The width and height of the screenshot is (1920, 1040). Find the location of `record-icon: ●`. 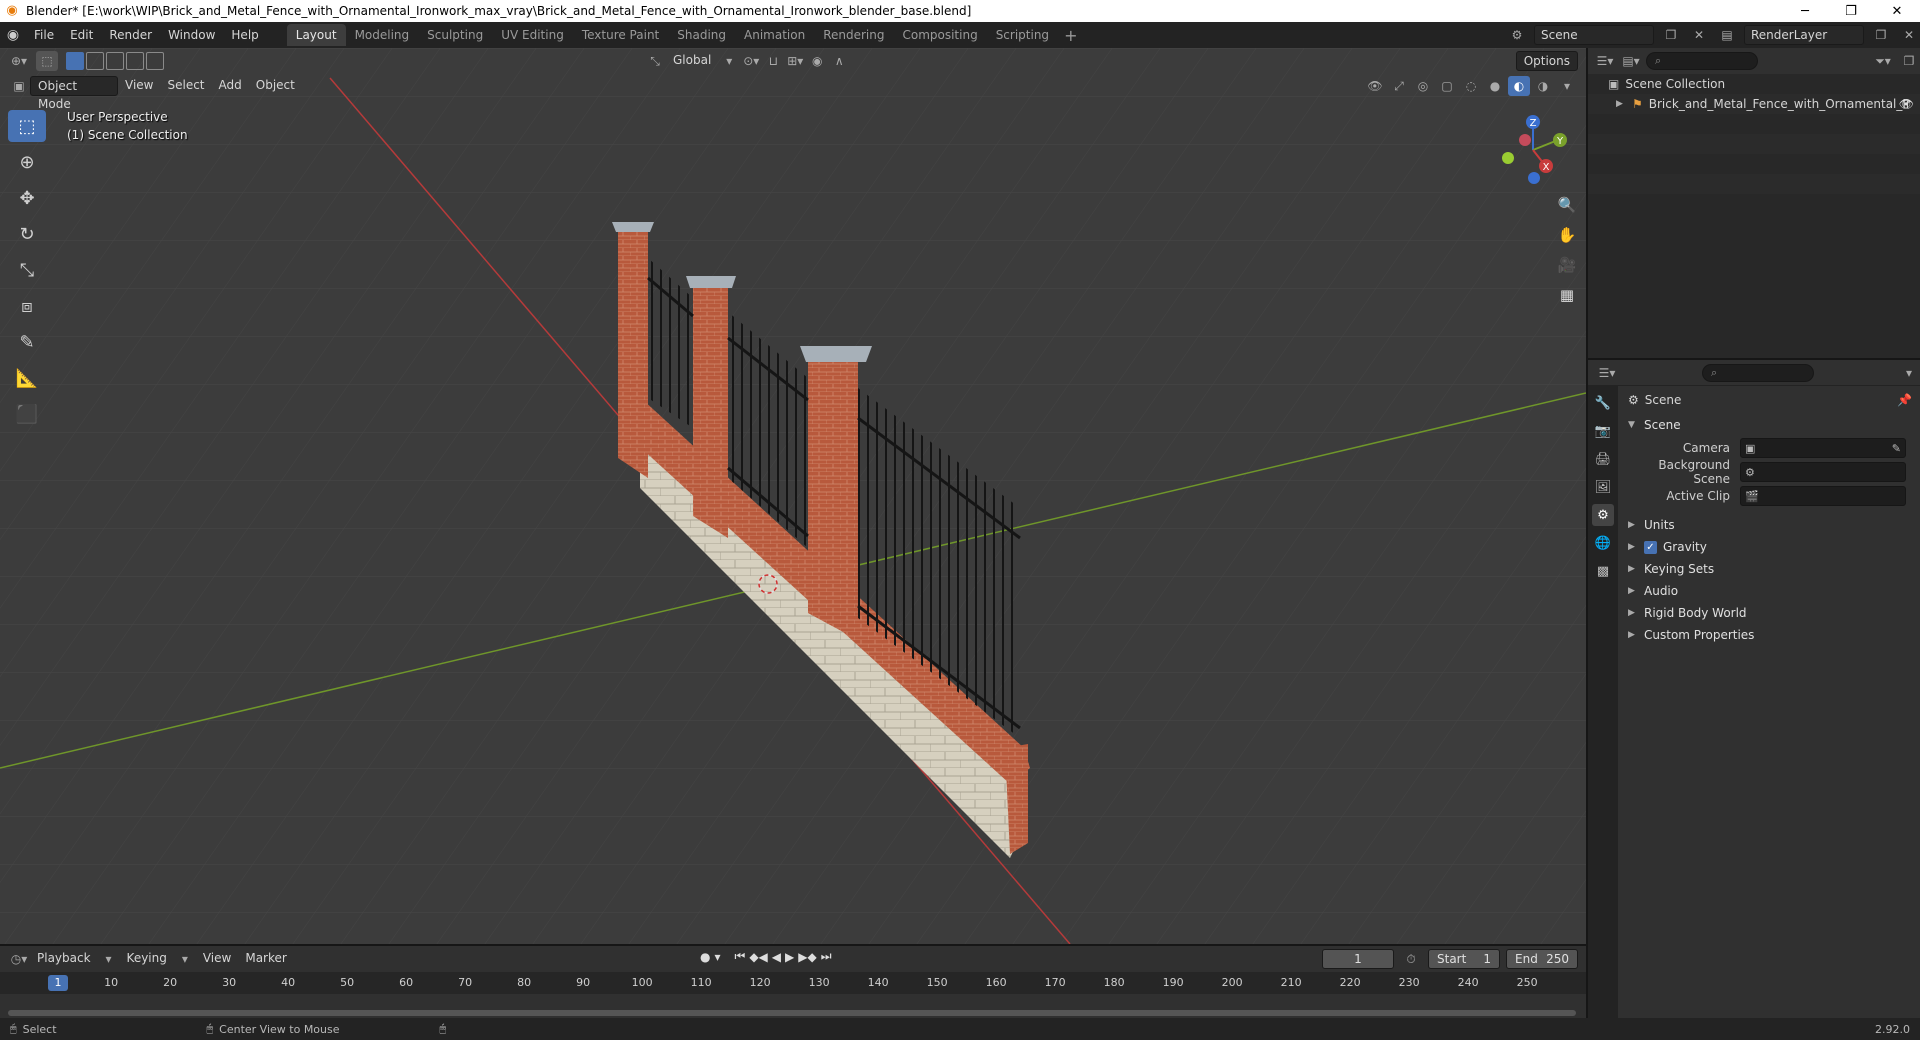

record-icon: ● is located at coordinates (705, 957).